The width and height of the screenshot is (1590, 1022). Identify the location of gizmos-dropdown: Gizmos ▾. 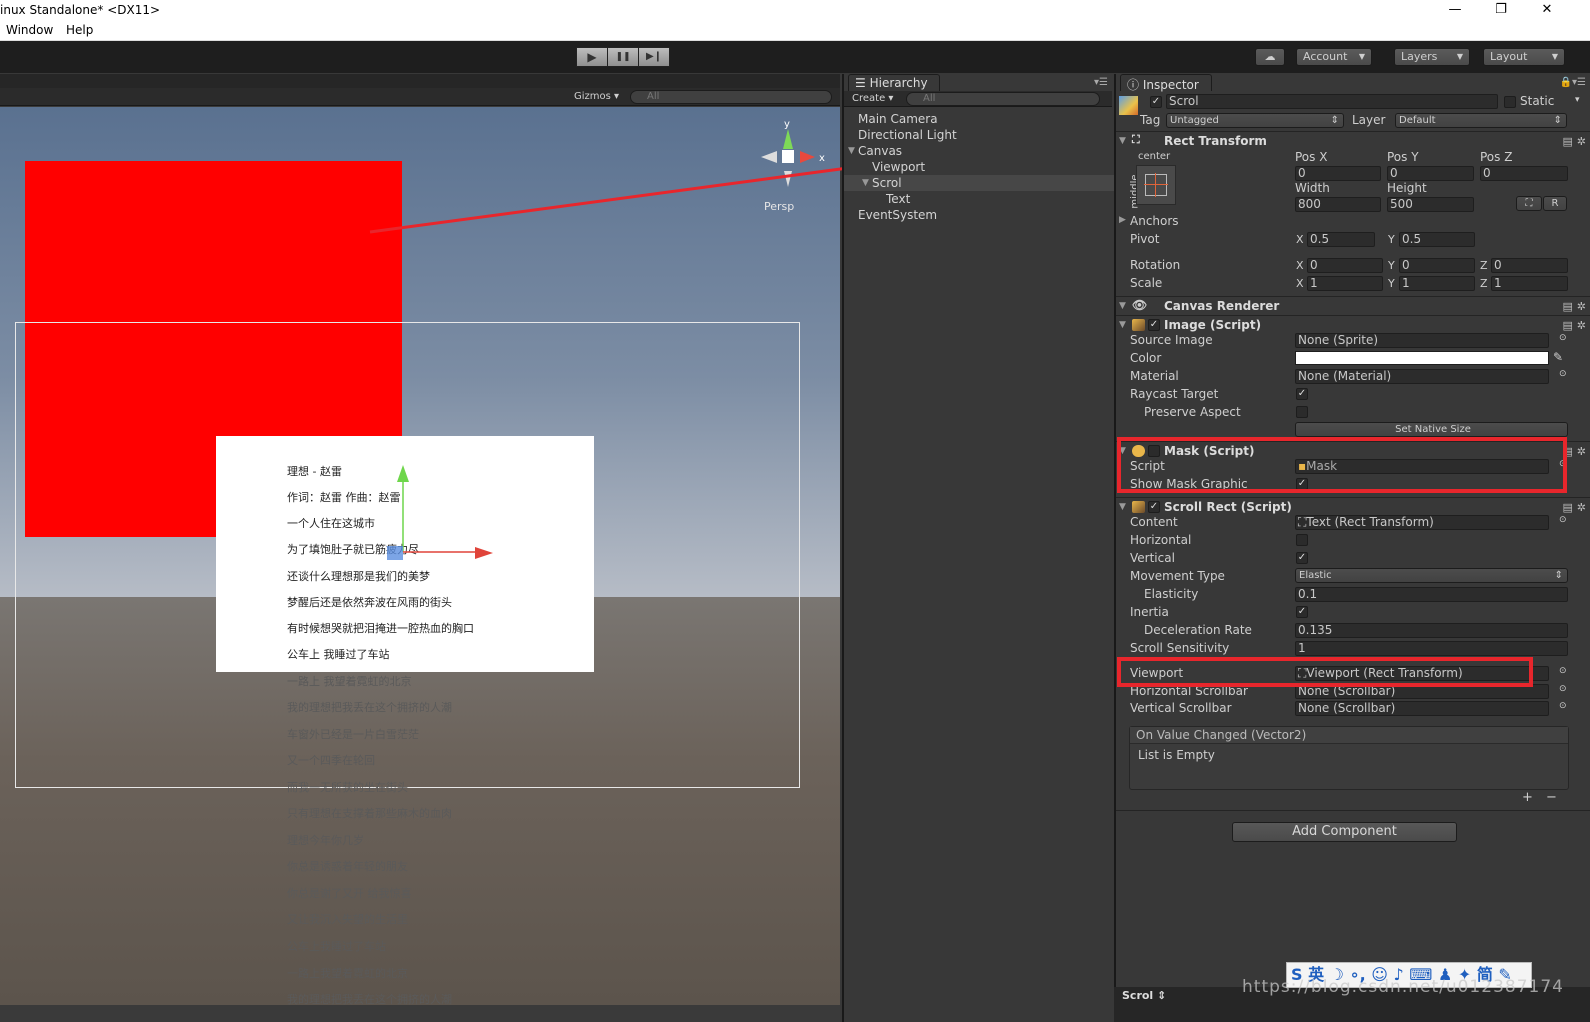
(596, 96).